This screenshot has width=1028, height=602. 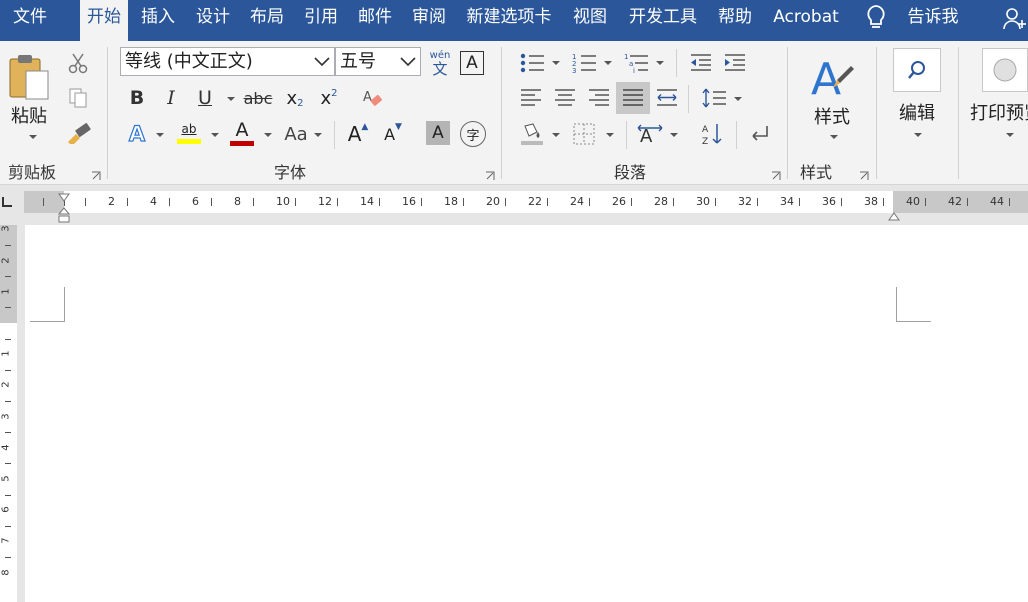 What do you see at coordinates (64, 197) in the screenshot?
I see `first-line-indent-marker` at bounding box center [64, 197].